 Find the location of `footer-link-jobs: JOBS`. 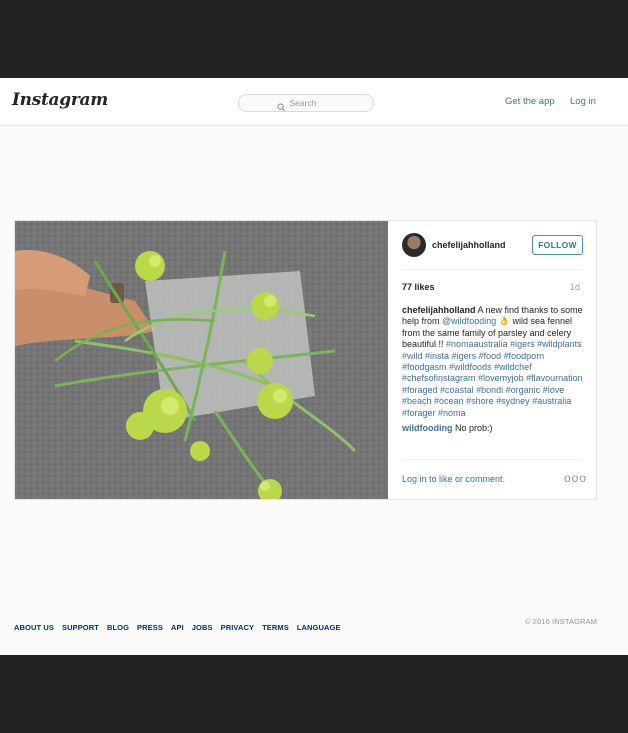

footer-link-jobs: JOBS is located at coordinates (202, 627).